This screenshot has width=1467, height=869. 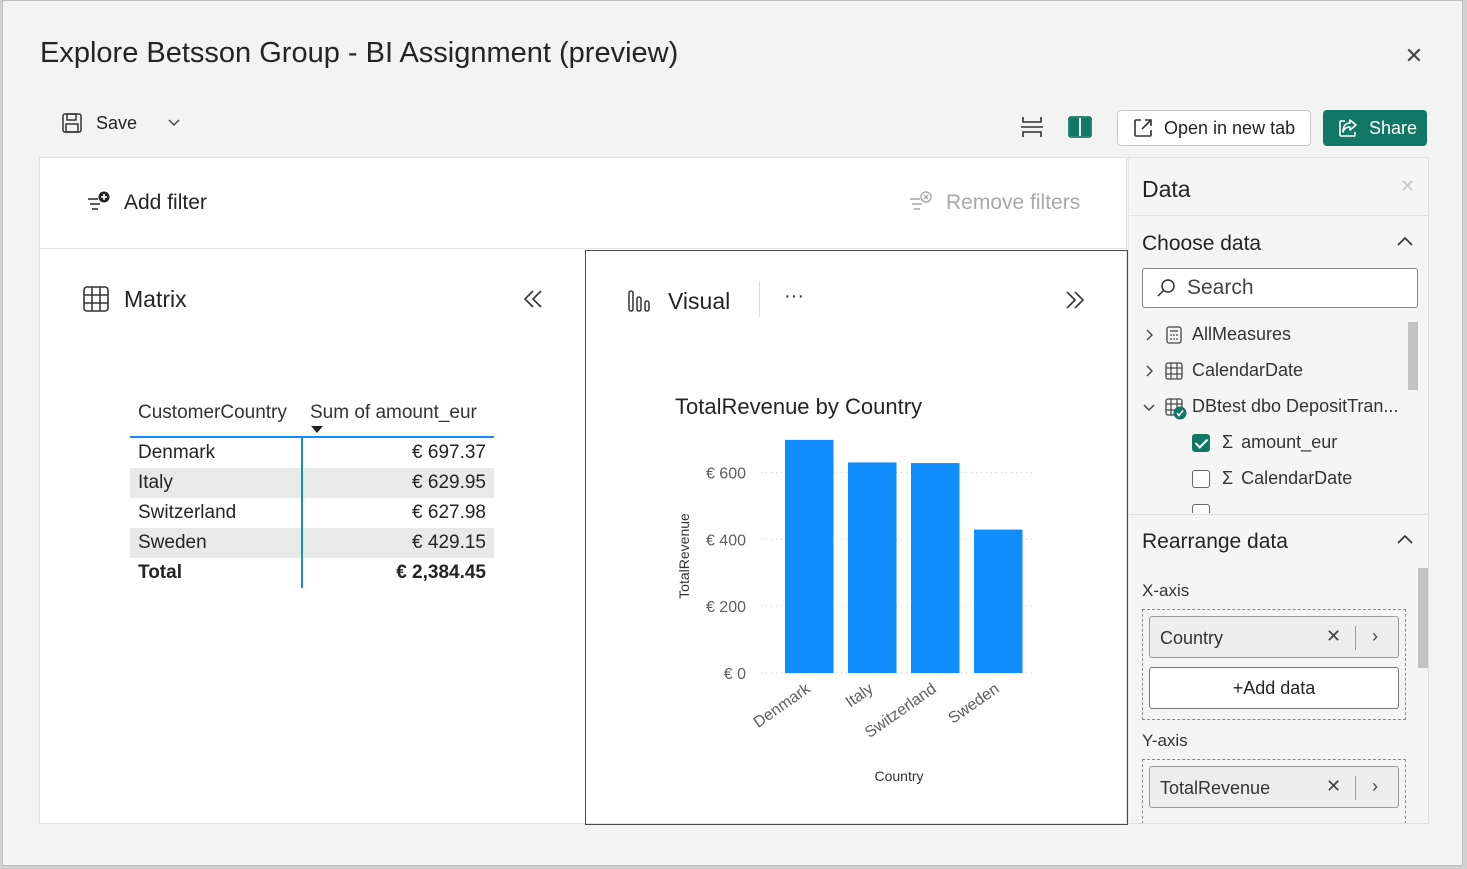 I want to click on y-axis-well: TotalRevenue ✕ ›, so click(x=1274, y=791).